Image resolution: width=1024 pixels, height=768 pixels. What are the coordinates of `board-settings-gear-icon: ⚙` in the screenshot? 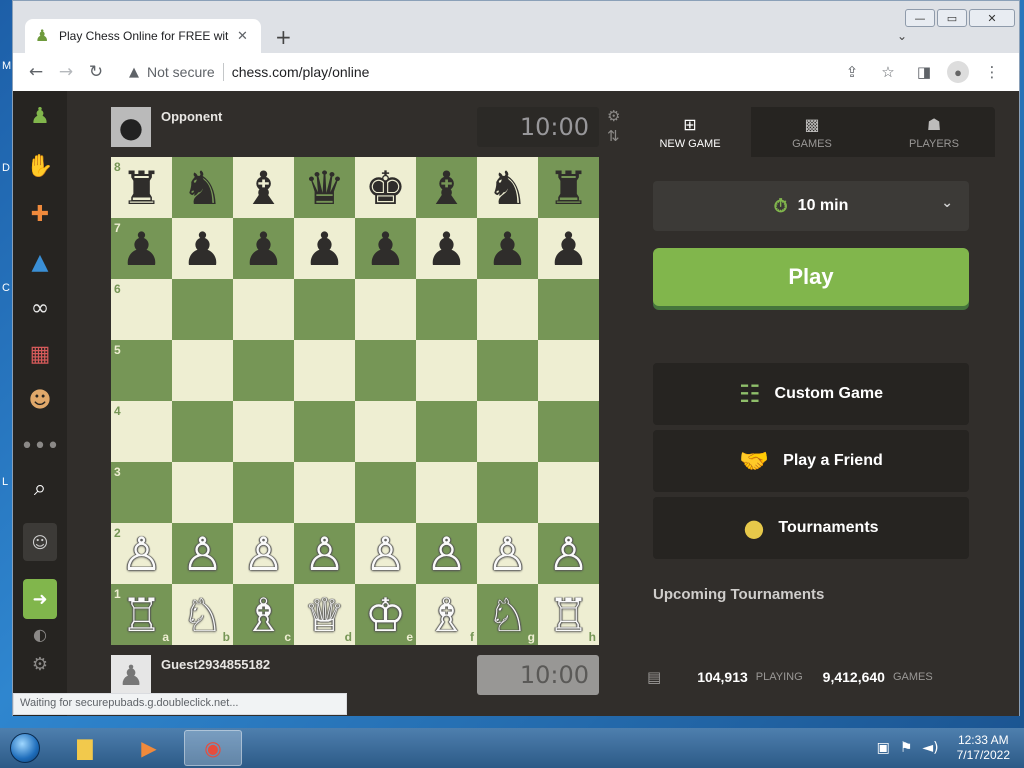 It's located at (613, 116).